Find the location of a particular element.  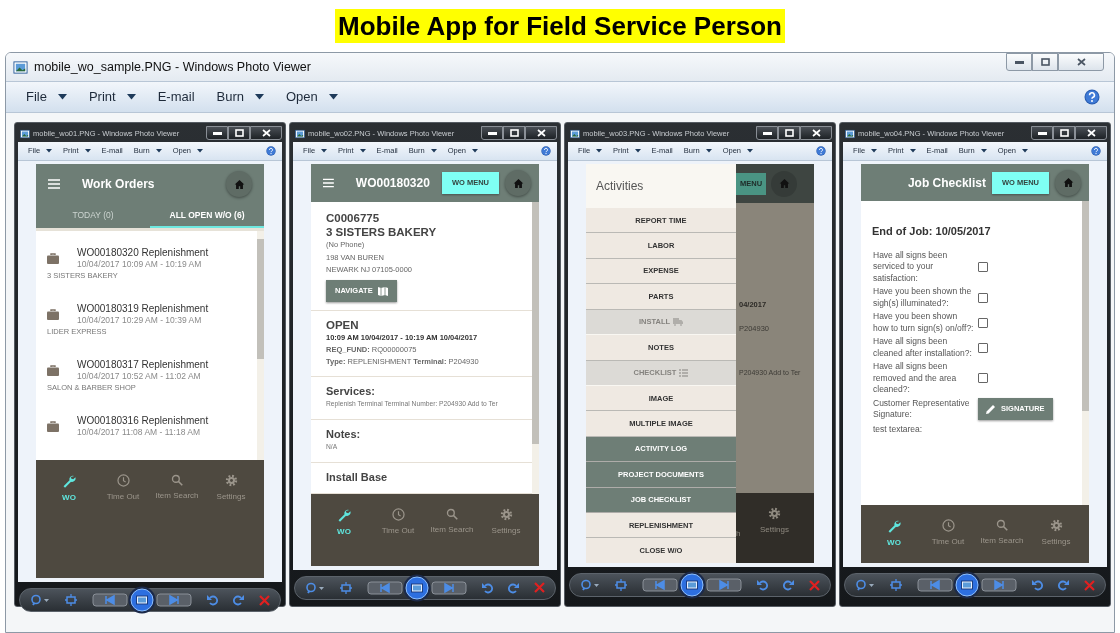

menu-item: File is located at coordinates (46, 97).